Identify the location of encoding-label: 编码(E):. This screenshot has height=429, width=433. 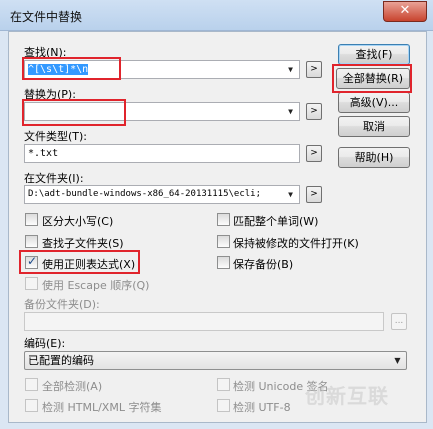
(45, 343).